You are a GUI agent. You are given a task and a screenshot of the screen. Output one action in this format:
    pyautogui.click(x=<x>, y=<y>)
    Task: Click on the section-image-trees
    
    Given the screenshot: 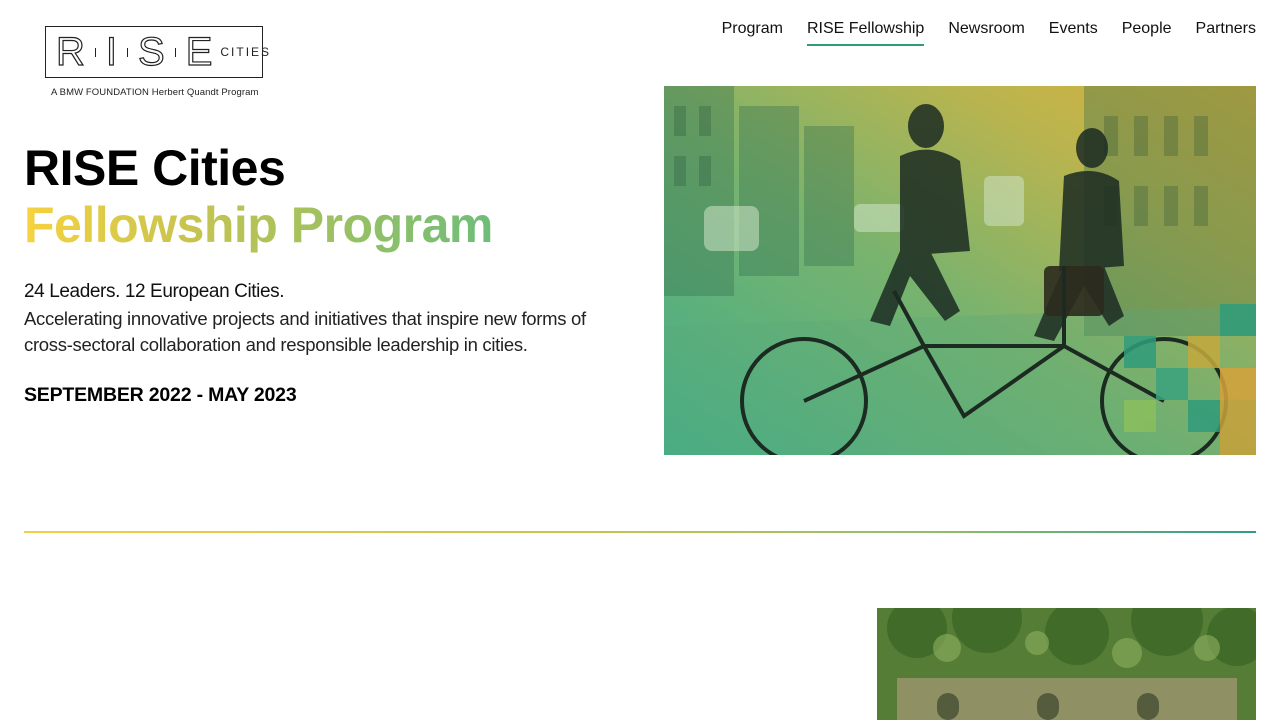 What is the action you would take?
    pyautogui.click(x=1066, y=664)
    